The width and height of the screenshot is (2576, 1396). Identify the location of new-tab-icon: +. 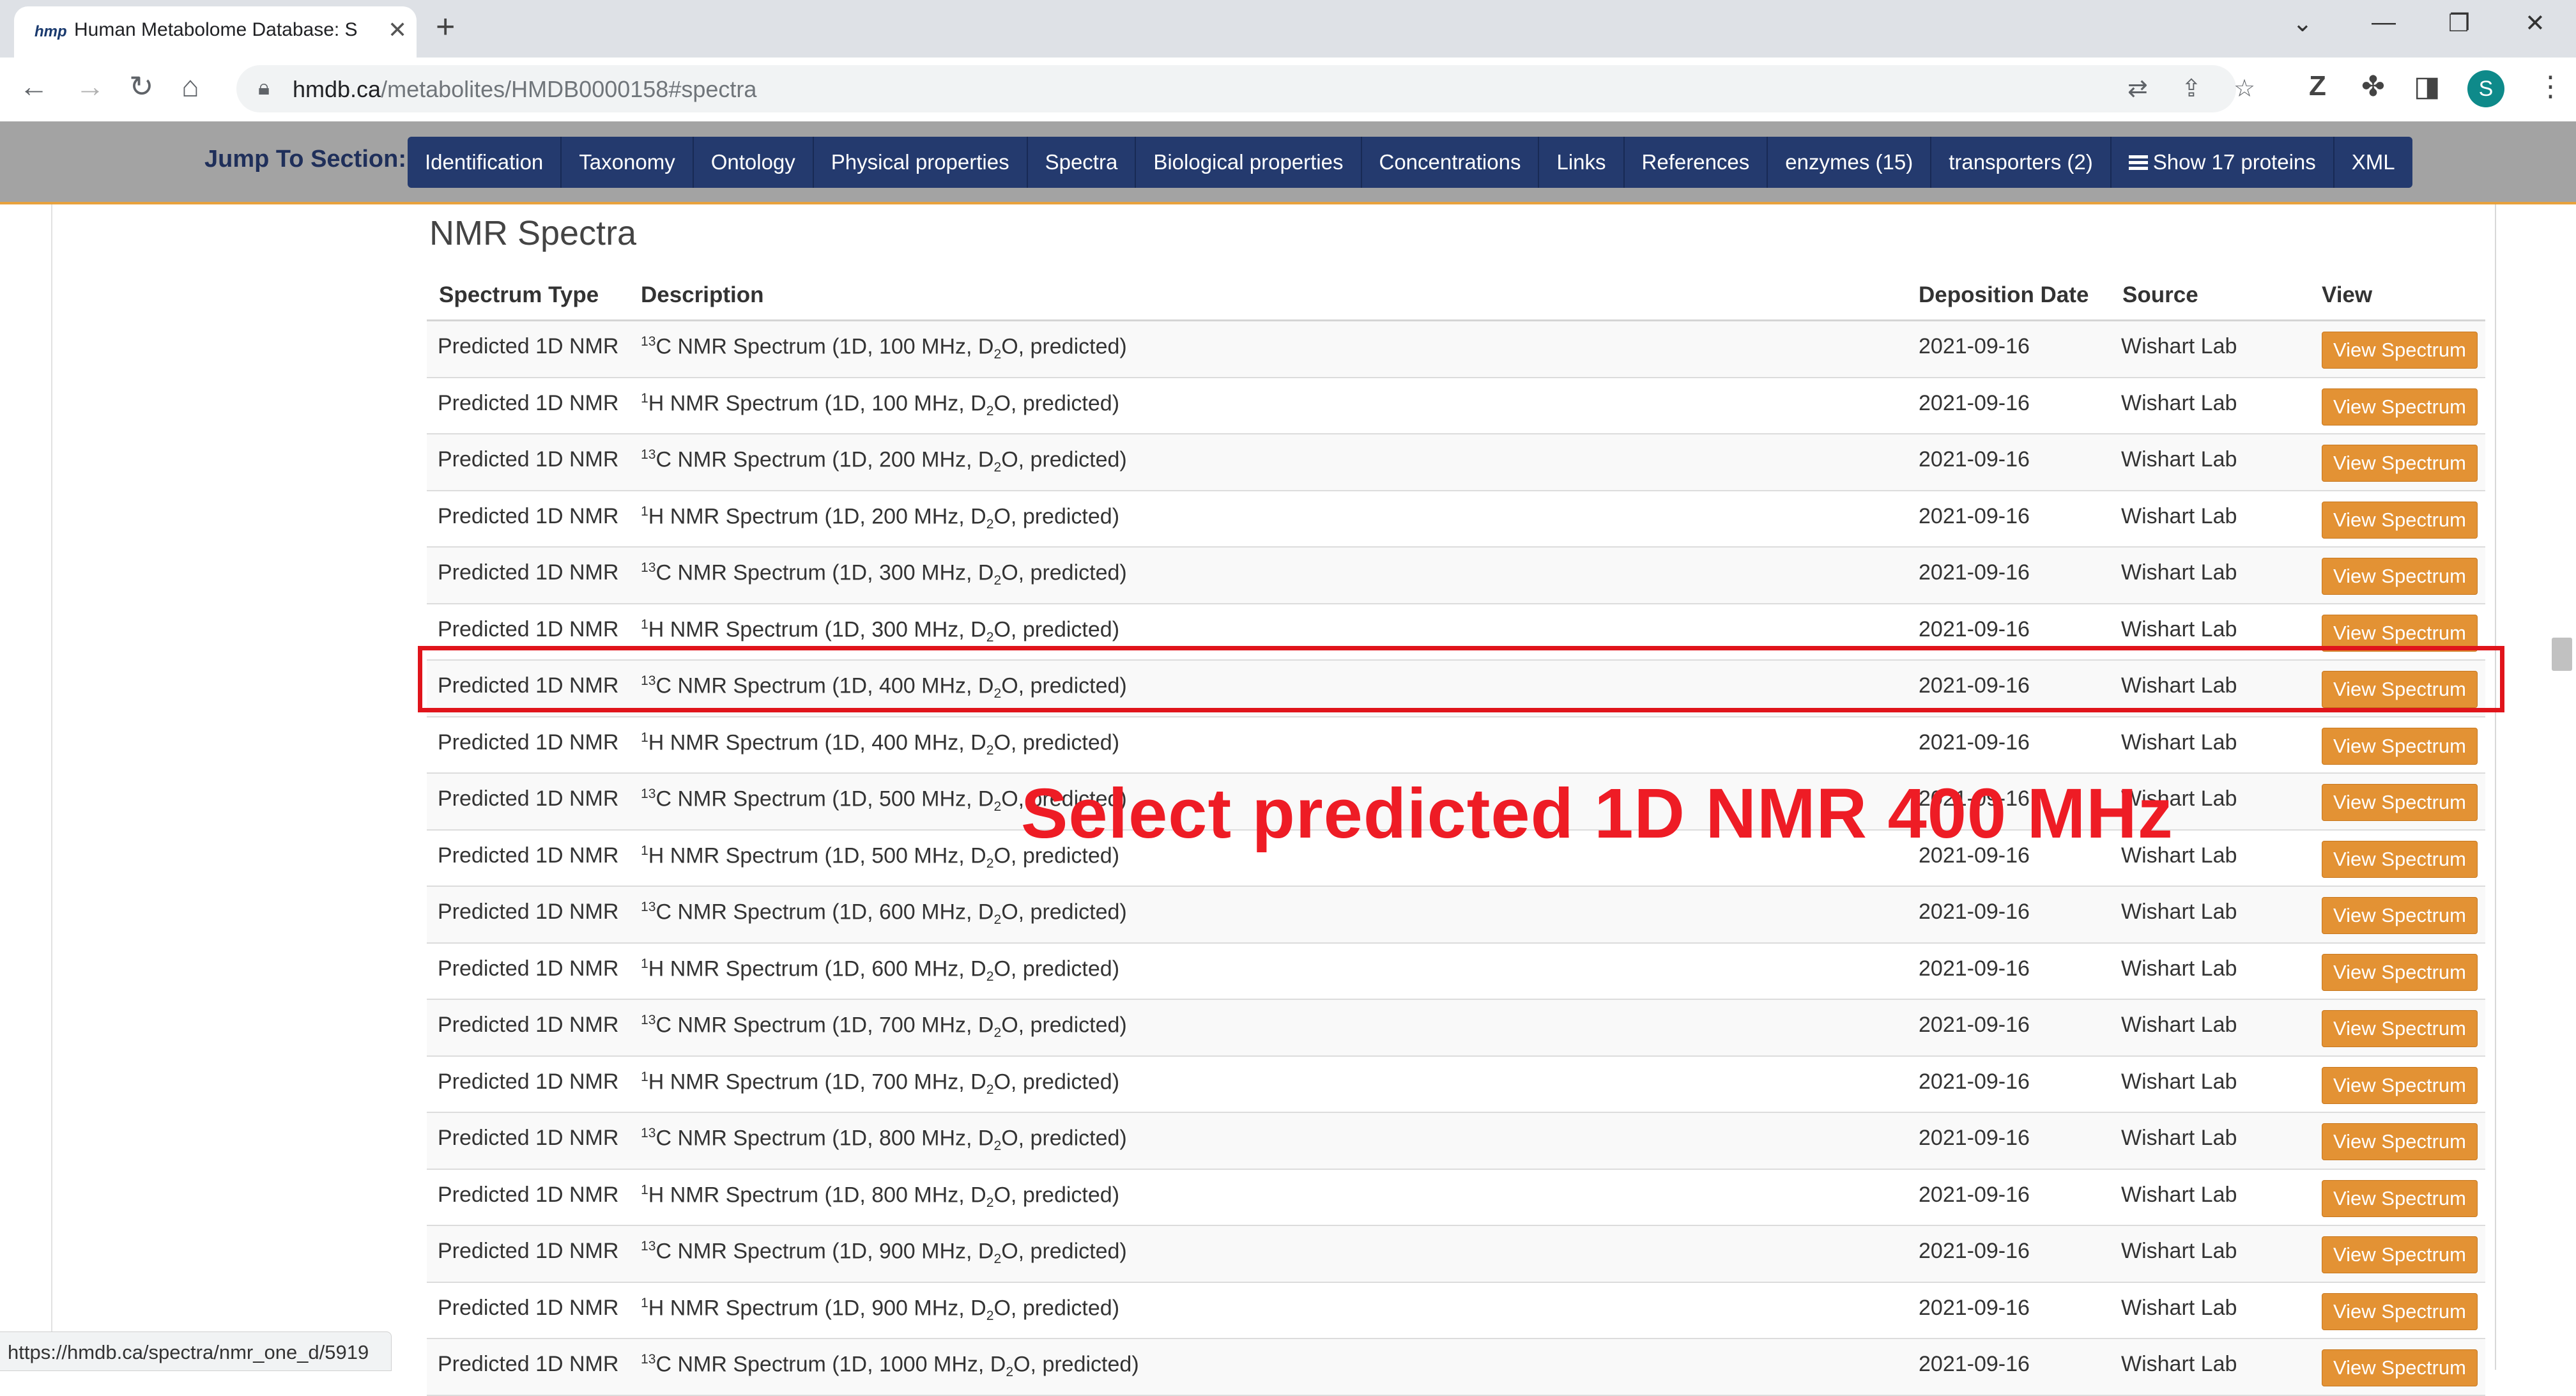
(445, 27).